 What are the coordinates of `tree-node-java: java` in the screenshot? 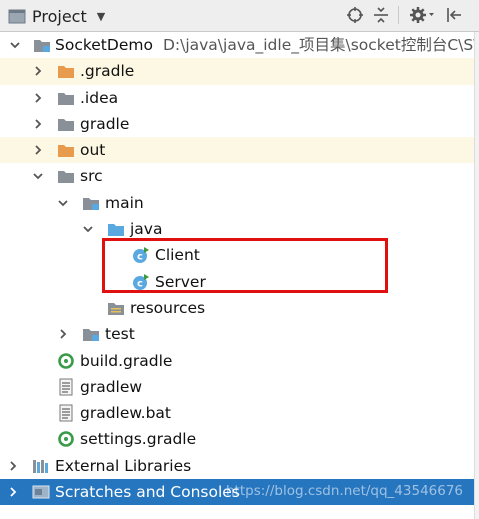 It's located at (237, 229).